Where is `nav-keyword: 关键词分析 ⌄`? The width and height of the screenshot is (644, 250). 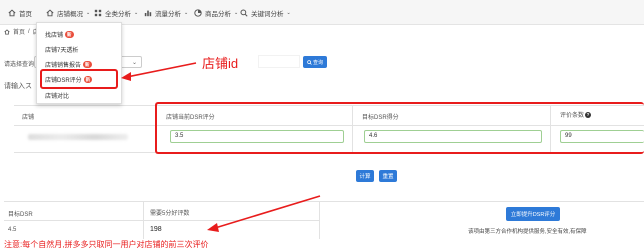 nav-keyword: 关键词分析 ⌄ is located at coordinates (265, 13).